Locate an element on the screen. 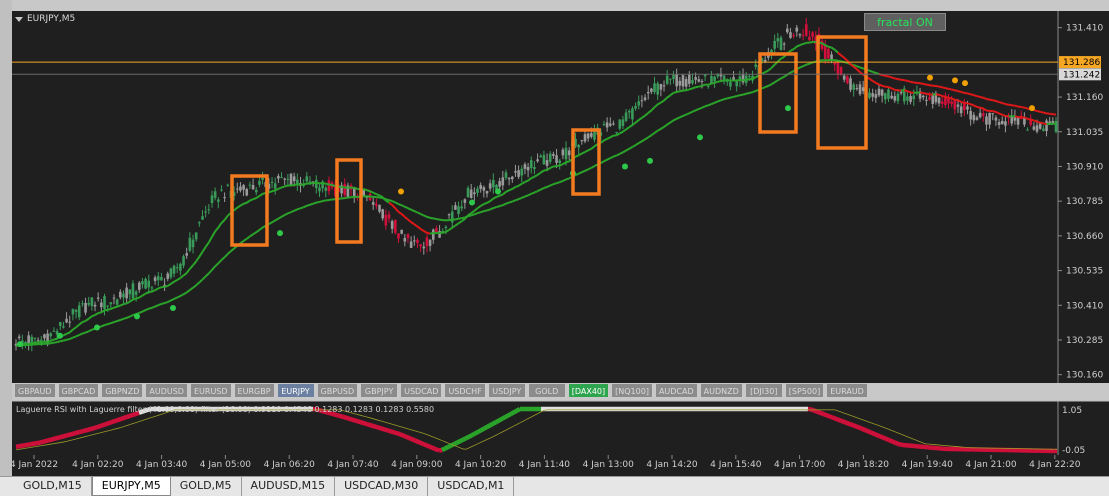 The height and width of the screenshot is (496, 1109). symbol-button-audusd: AUDUSD is located at coordinates (166, 390).